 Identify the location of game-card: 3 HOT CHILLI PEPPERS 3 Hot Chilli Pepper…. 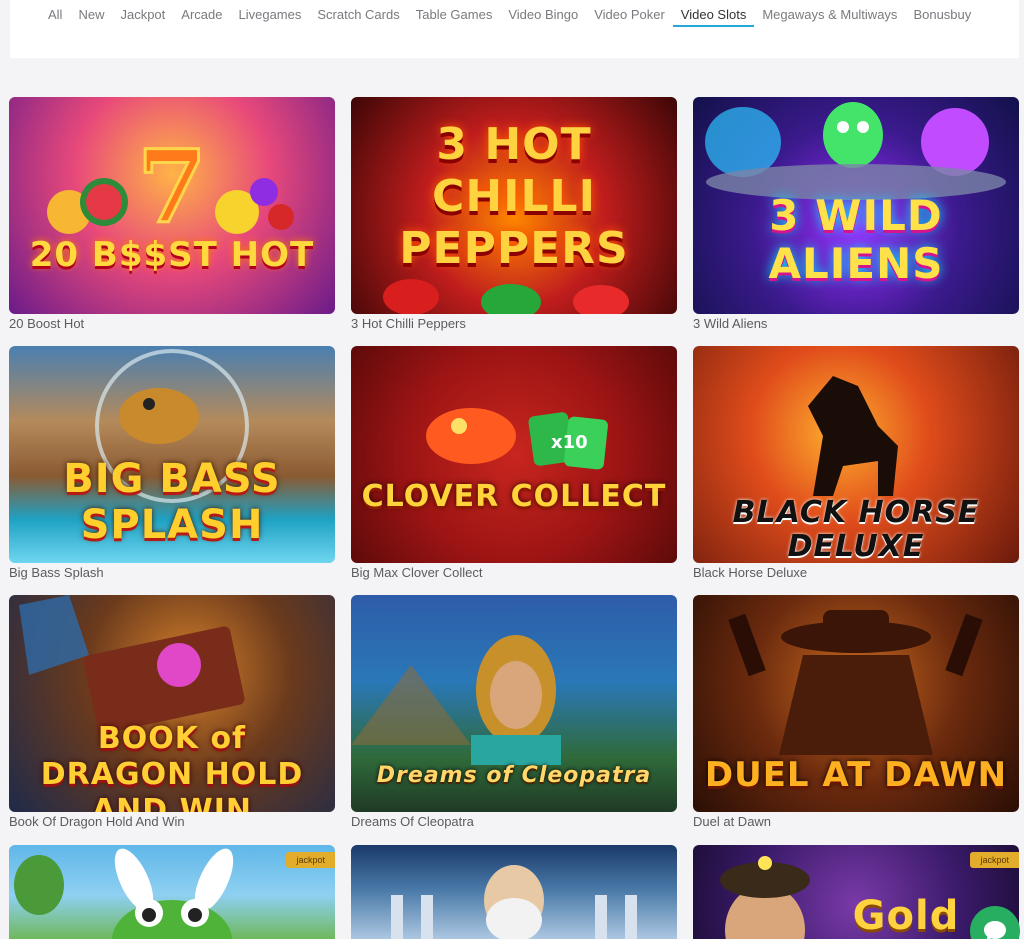
(514, 214).